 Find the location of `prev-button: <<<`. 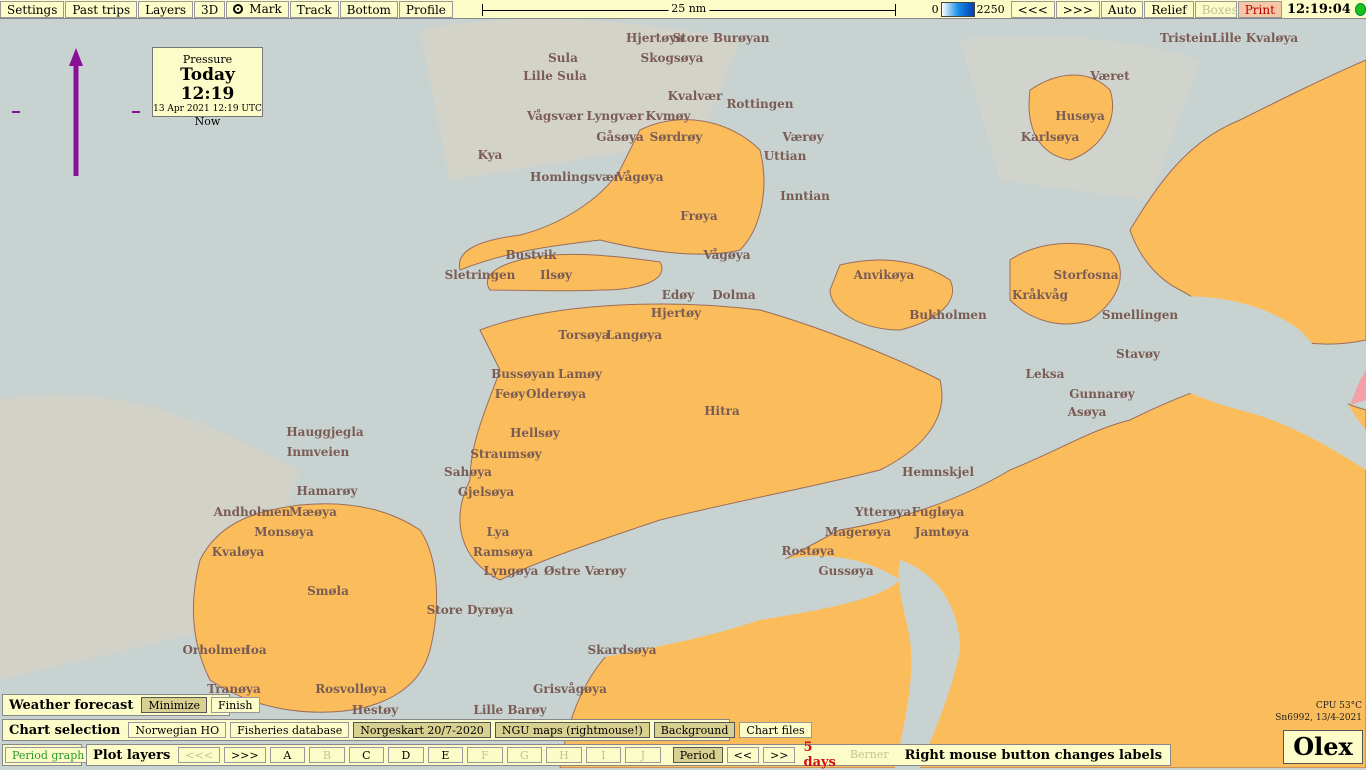

prev-button: <<< is located at coordinates (1032, 9).